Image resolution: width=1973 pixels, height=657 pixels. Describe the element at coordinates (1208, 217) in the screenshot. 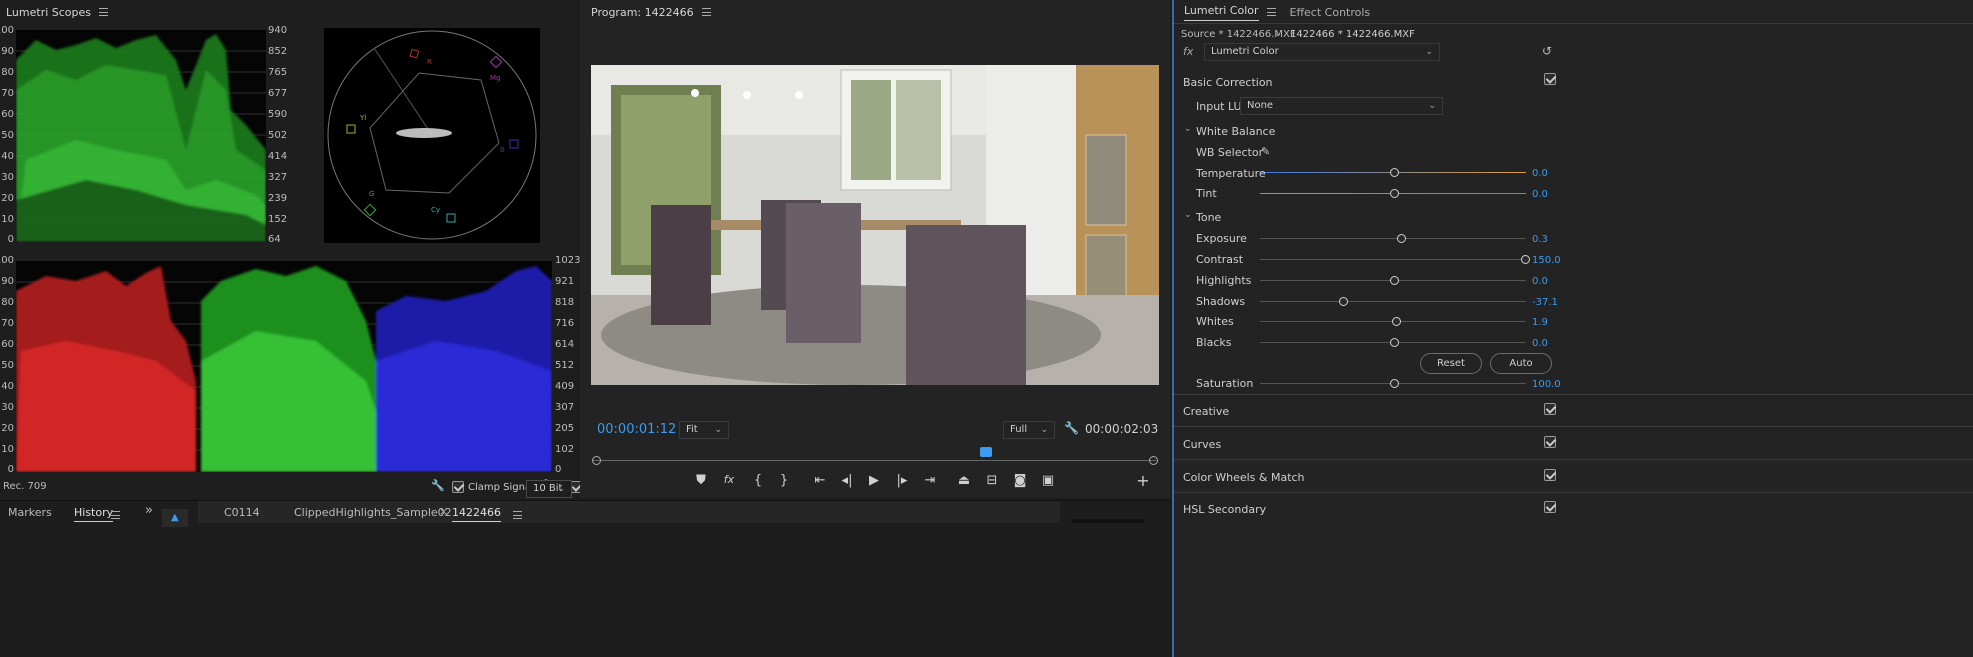

I see `section-tone: Tone` at that location.